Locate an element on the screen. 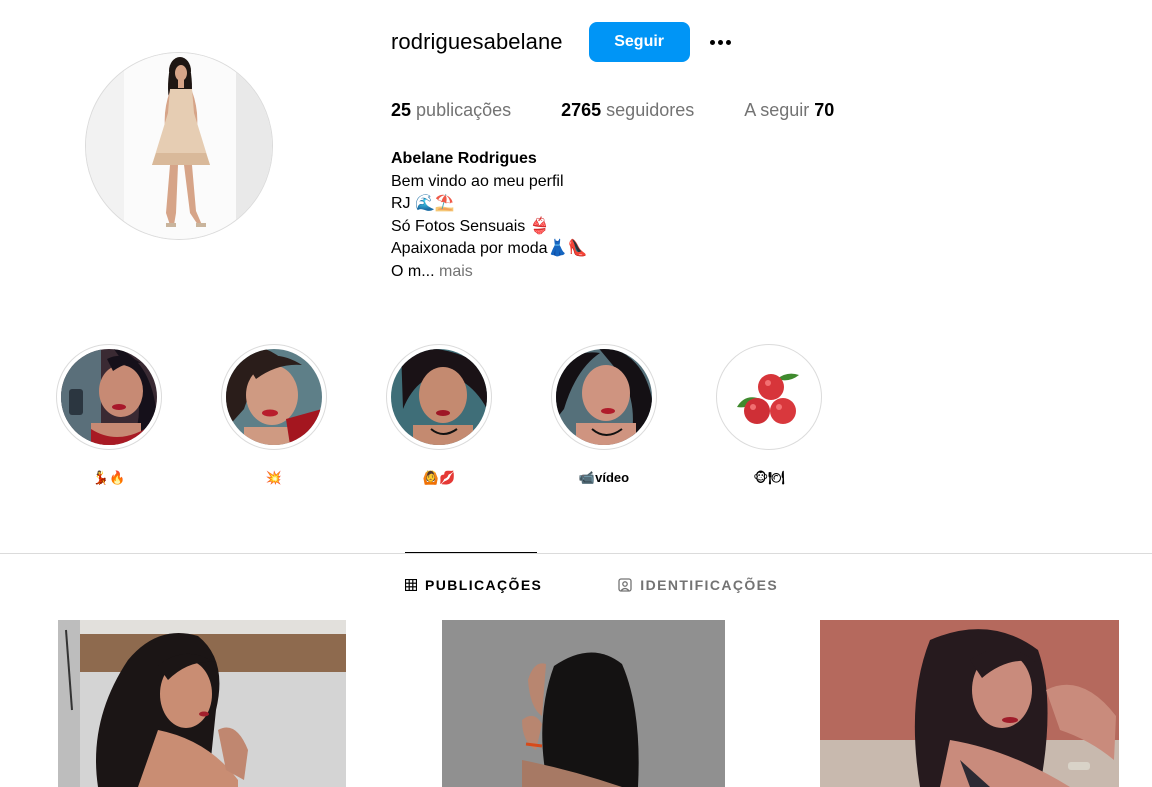  profile-tabs: PUBLICAÇÕES IDENTIFICAÇÕES is located at coordinates (629, 585).